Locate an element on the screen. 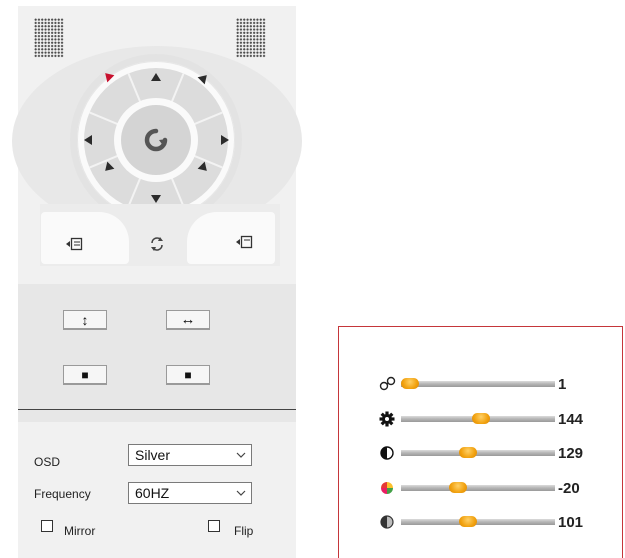 This screenshot has height=558, width=625. frequency-select-value: 60HZ is located at coordinates (152, 493).